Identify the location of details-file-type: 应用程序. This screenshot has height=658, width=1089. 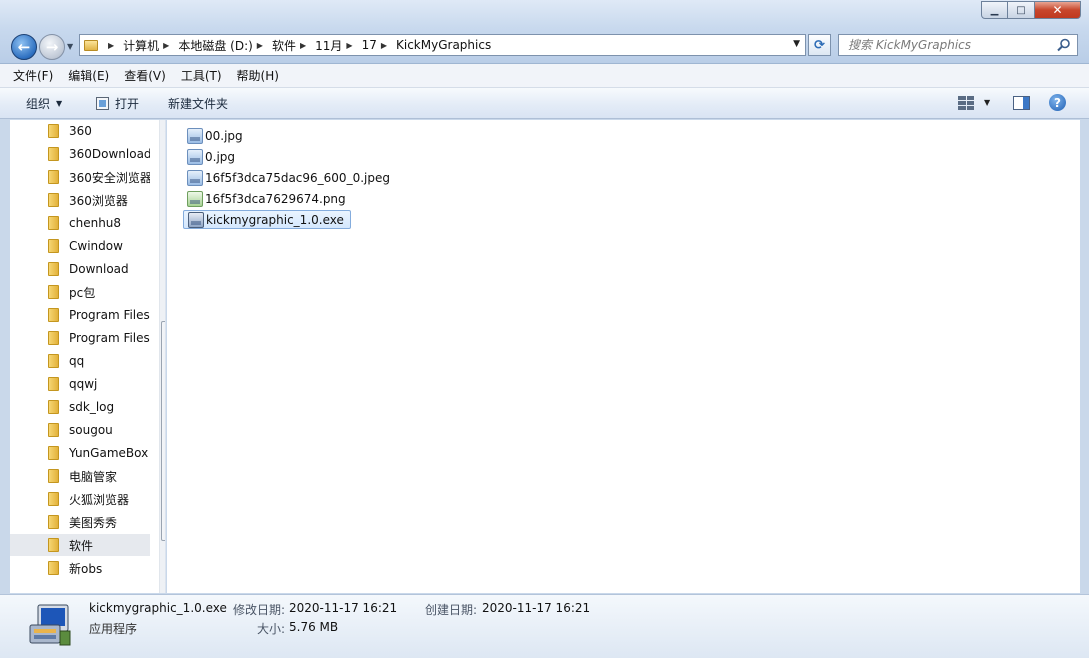
(113, 629).